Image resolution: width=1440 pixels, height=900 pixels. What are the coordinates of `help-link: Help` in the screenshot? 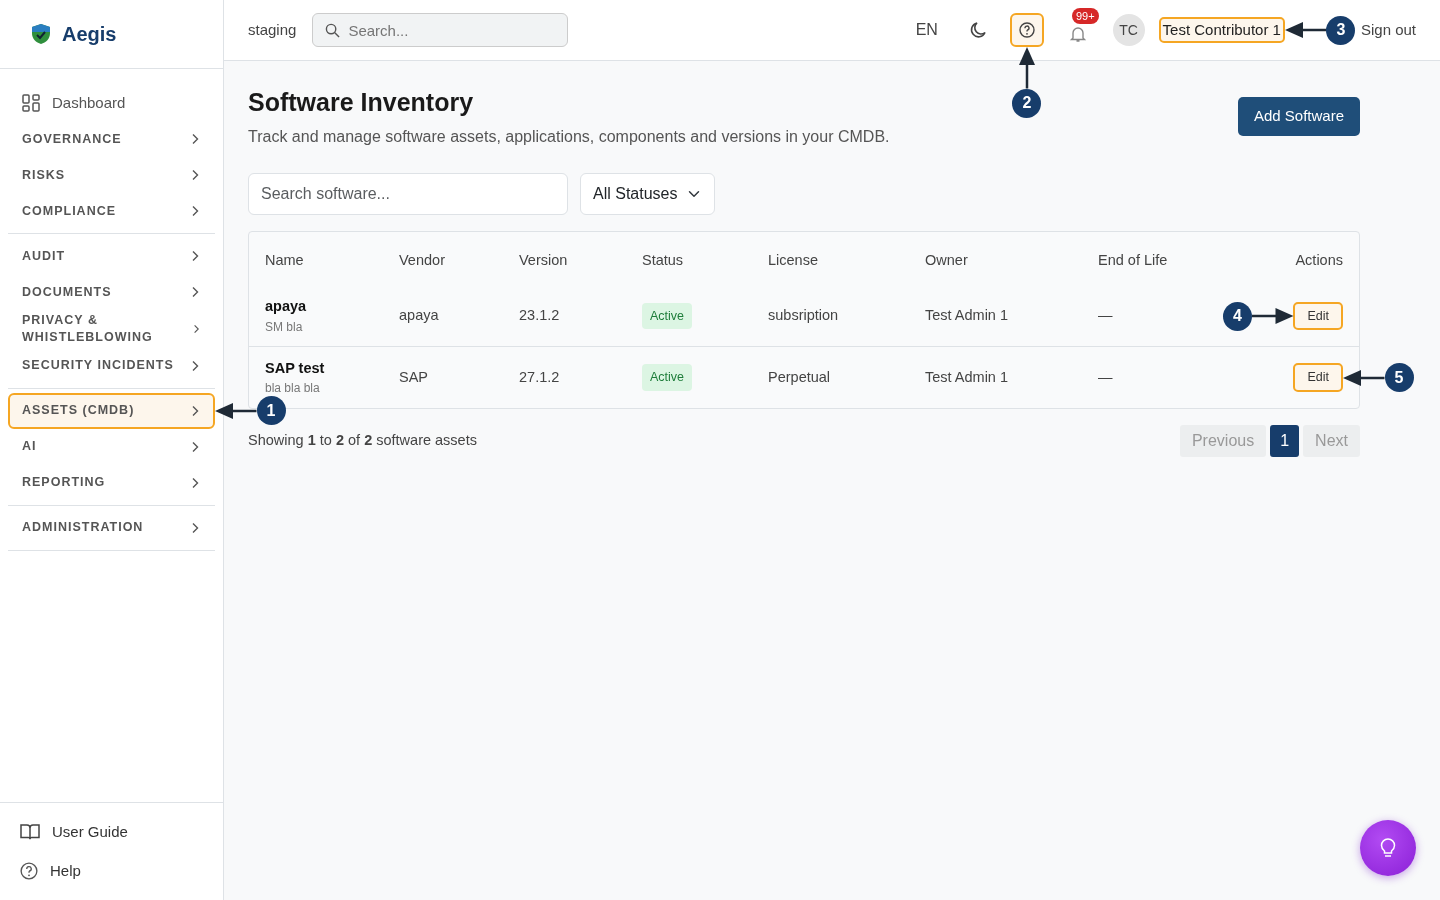 It's located at (111, 870).